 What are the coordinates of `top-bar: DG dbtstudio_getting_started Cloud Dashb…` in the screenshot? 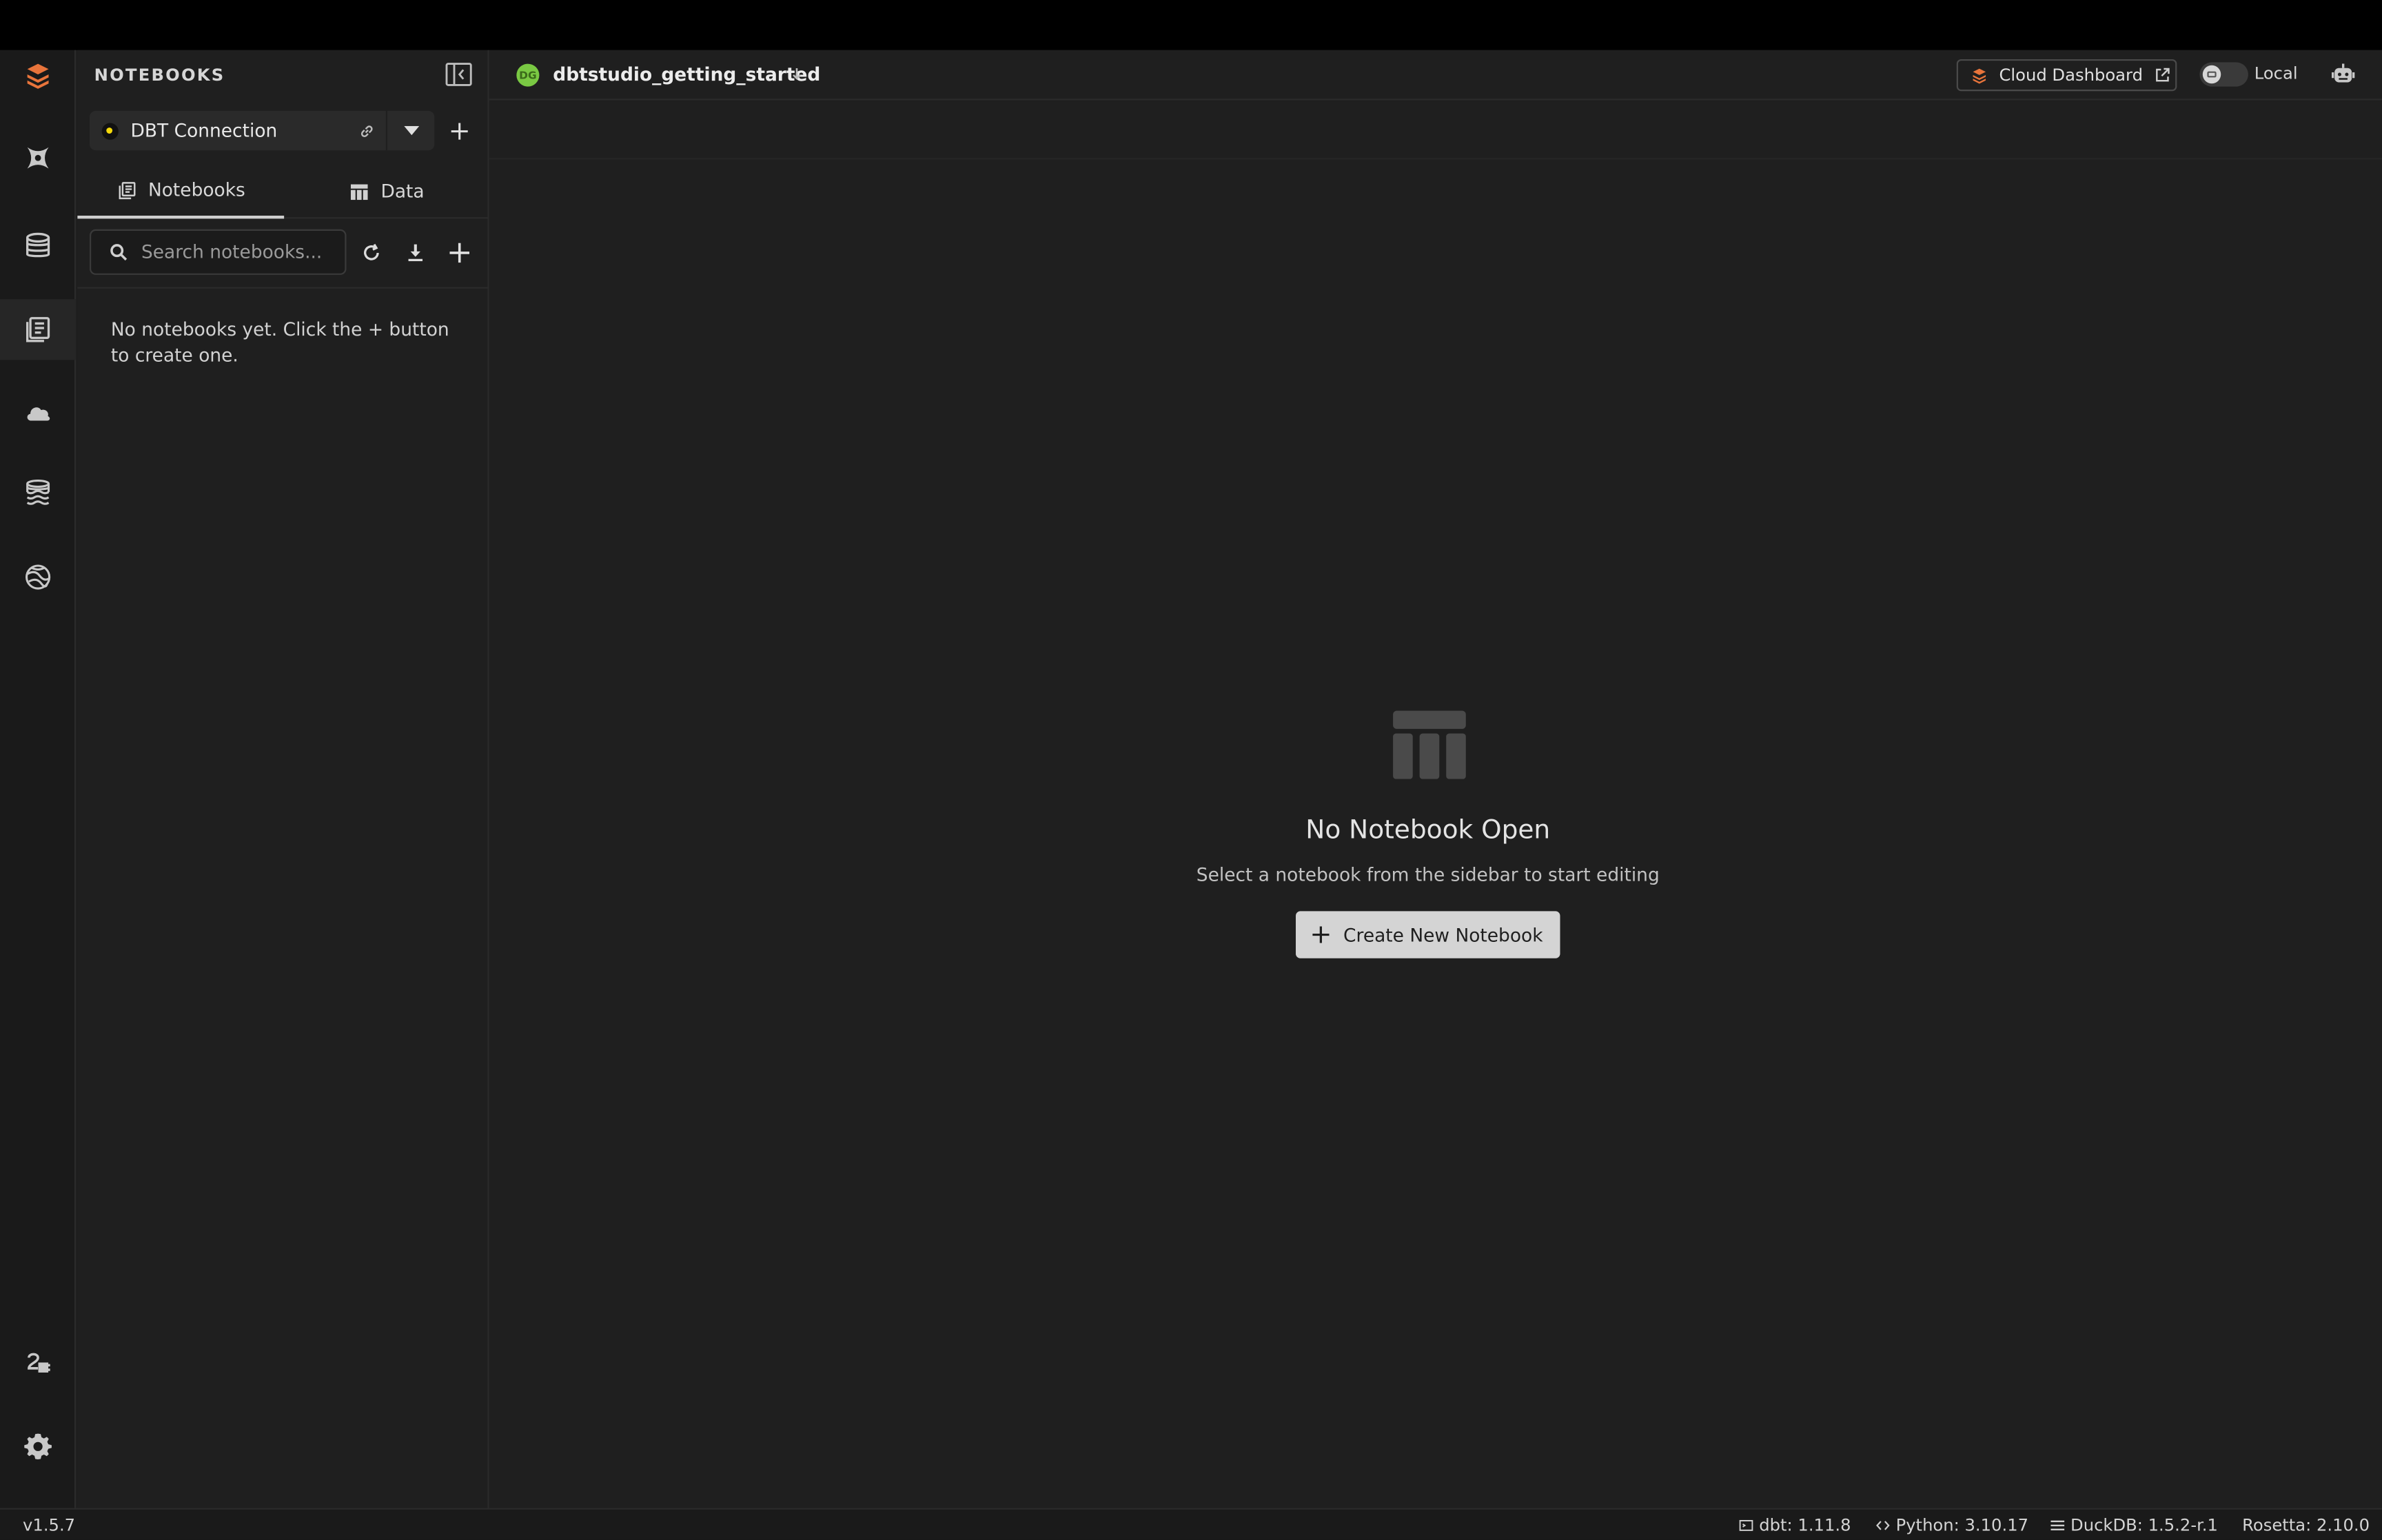 It's located at (1435, 75).